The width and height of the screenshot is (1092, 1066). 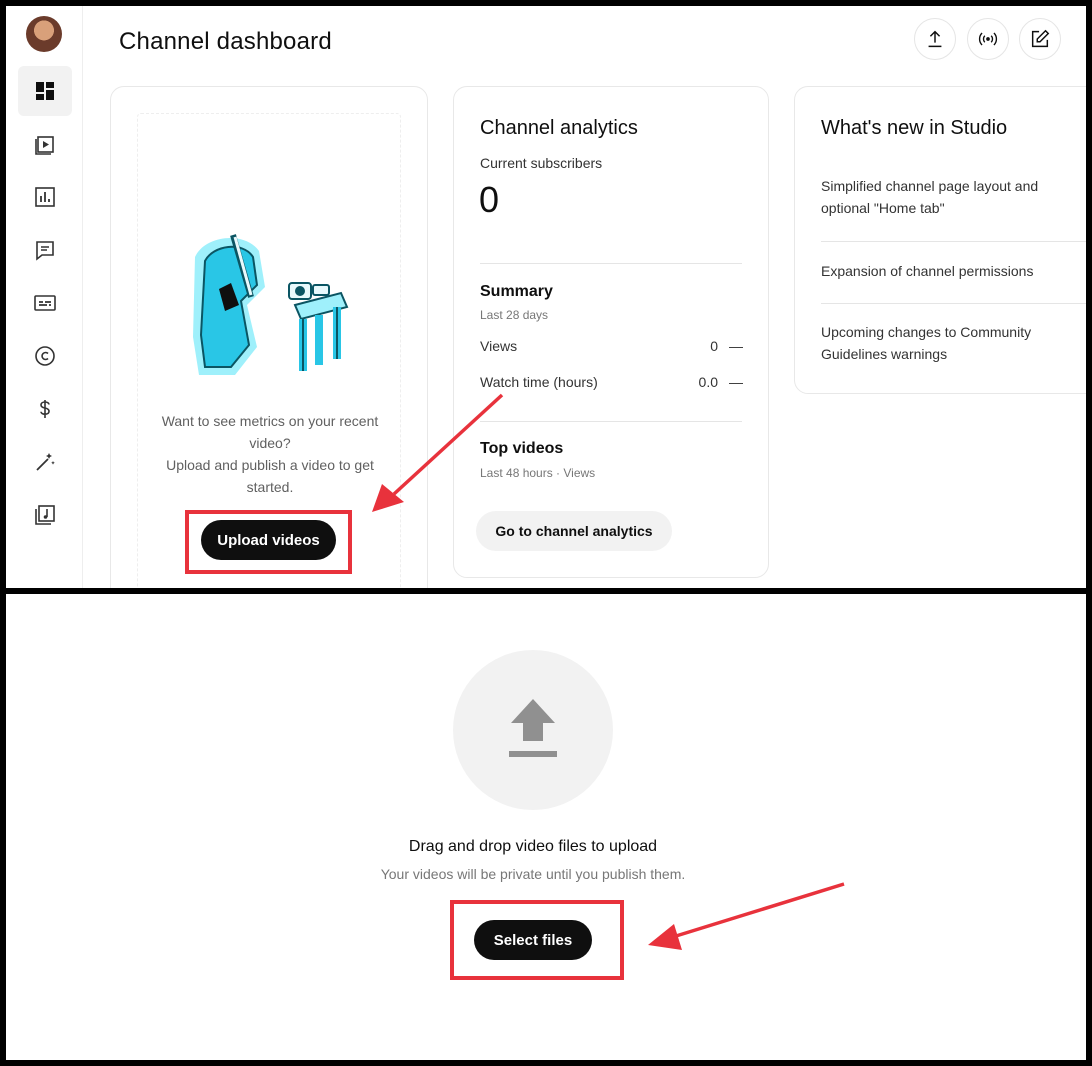 I want to click on sidebar-item-comments, so click(x=45, y=250).